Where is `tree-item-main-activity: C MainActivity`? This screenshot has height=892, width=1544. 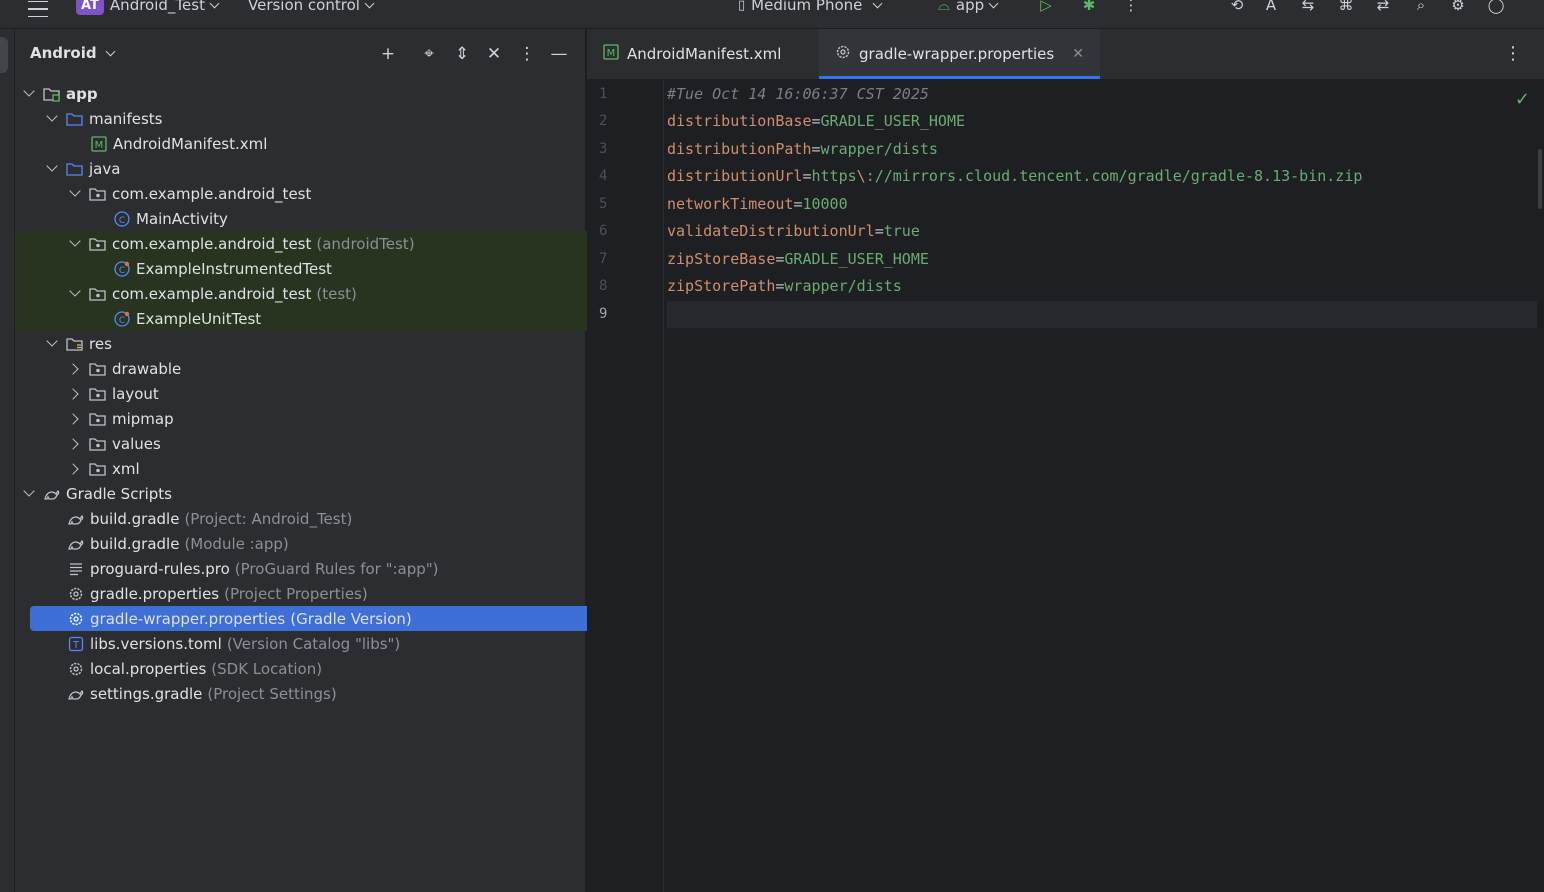
tree-item-main-activity: C MainActivity is located at coordinates (349, 218).